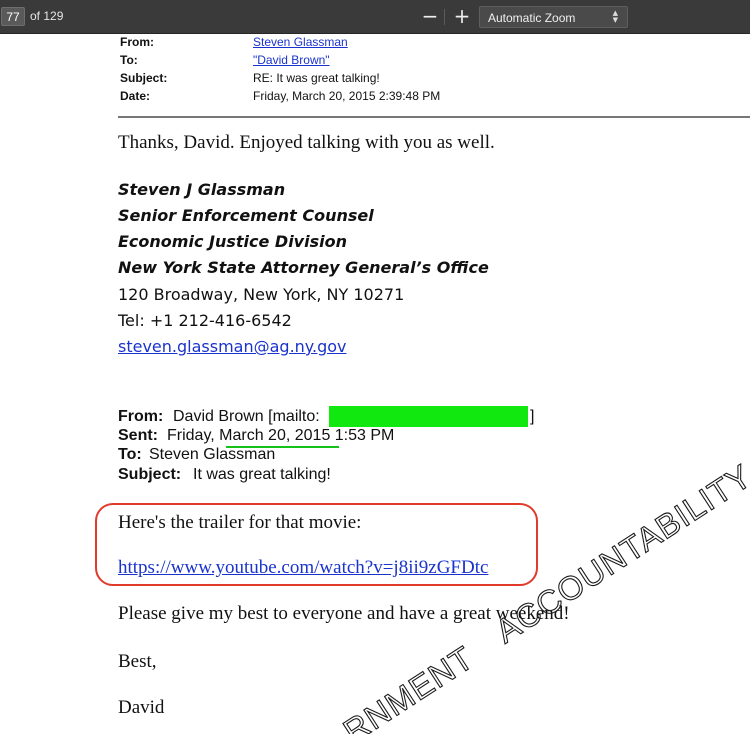 The image size is (750, 734). Describe the element at coordinates (232, 241) in the screenshot. I see `signature-division: Economic Justice Division` at that location.